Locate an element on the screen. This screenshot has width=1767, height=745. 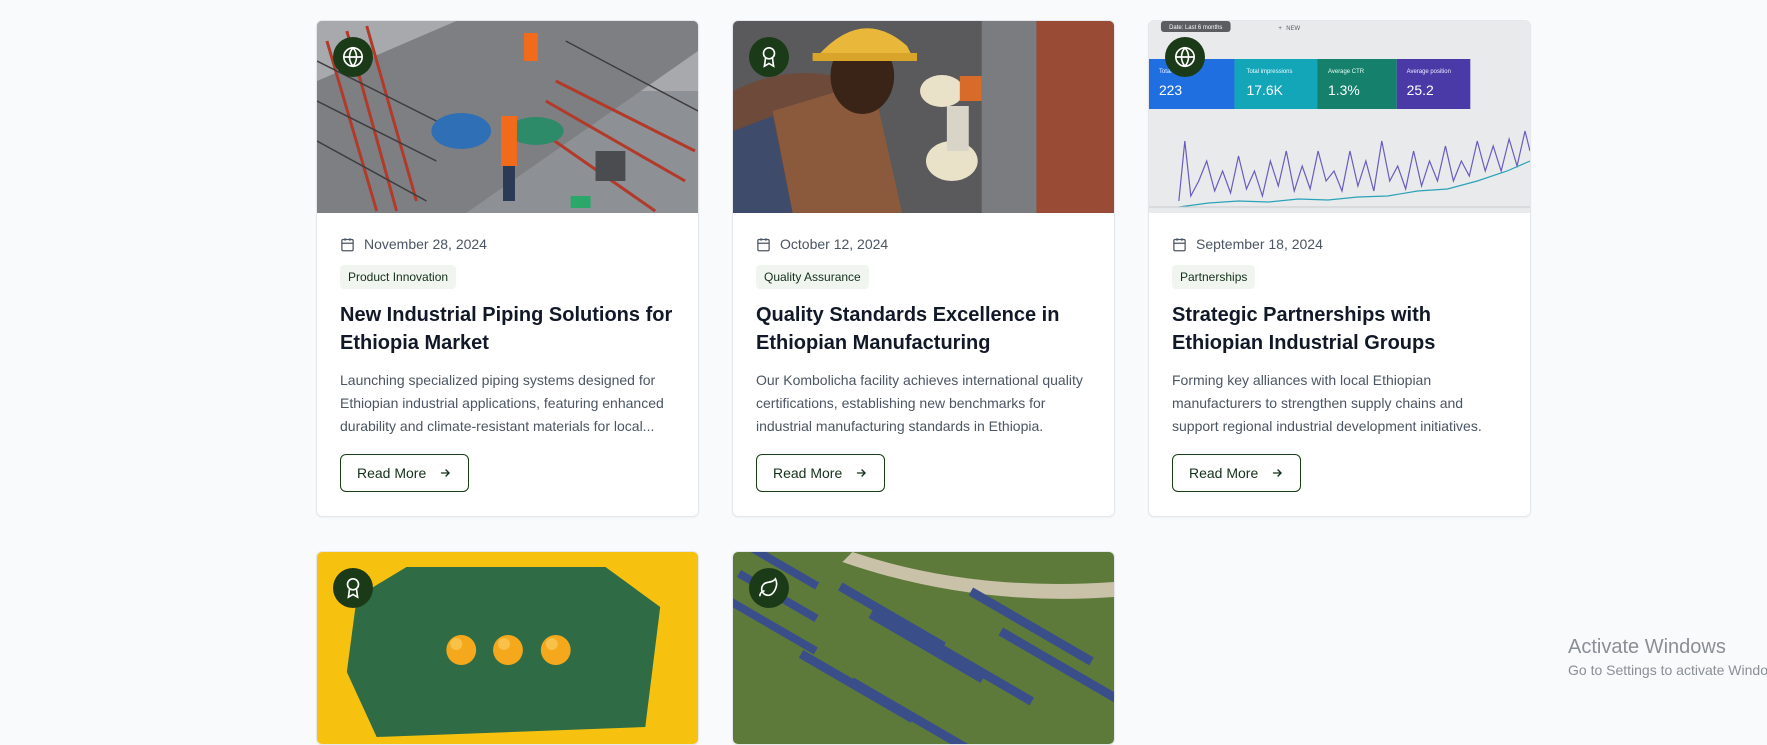
electrician-image is located at coordinates (923, 117).